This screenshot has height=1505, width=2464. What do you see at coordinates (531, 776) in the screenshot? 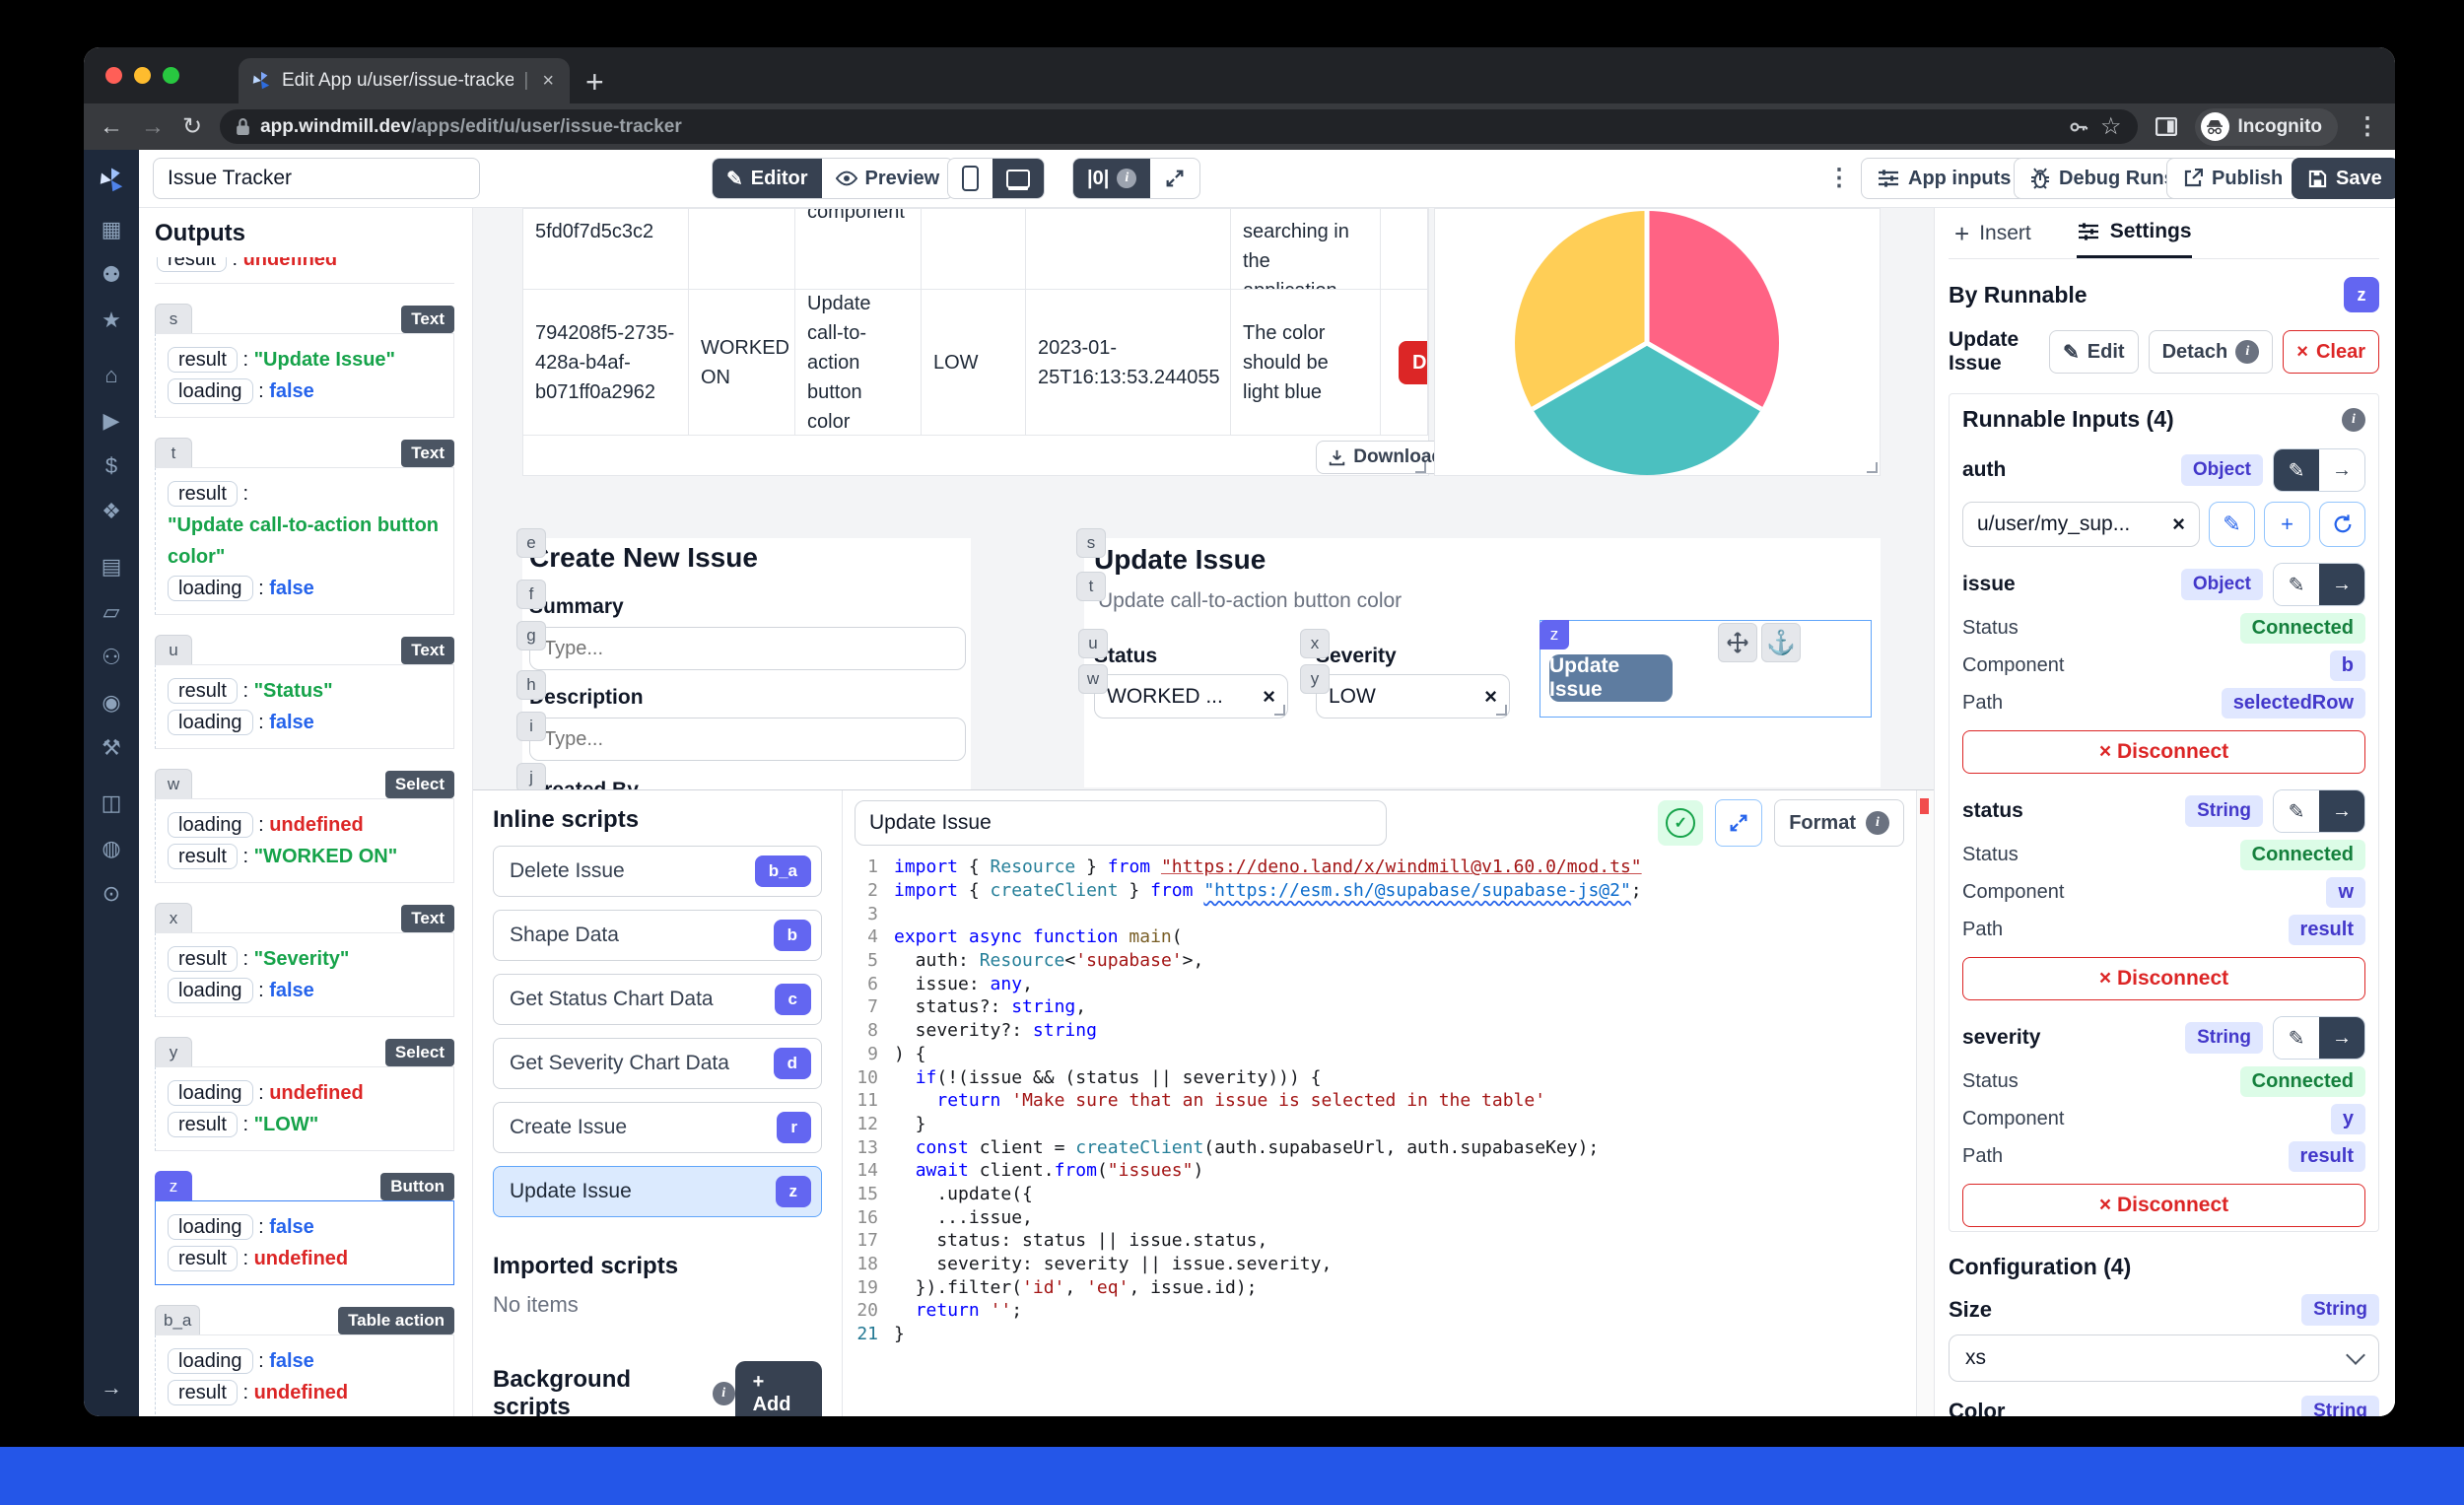
I see `component-tag-j: j` at bounding box center [531, 776].